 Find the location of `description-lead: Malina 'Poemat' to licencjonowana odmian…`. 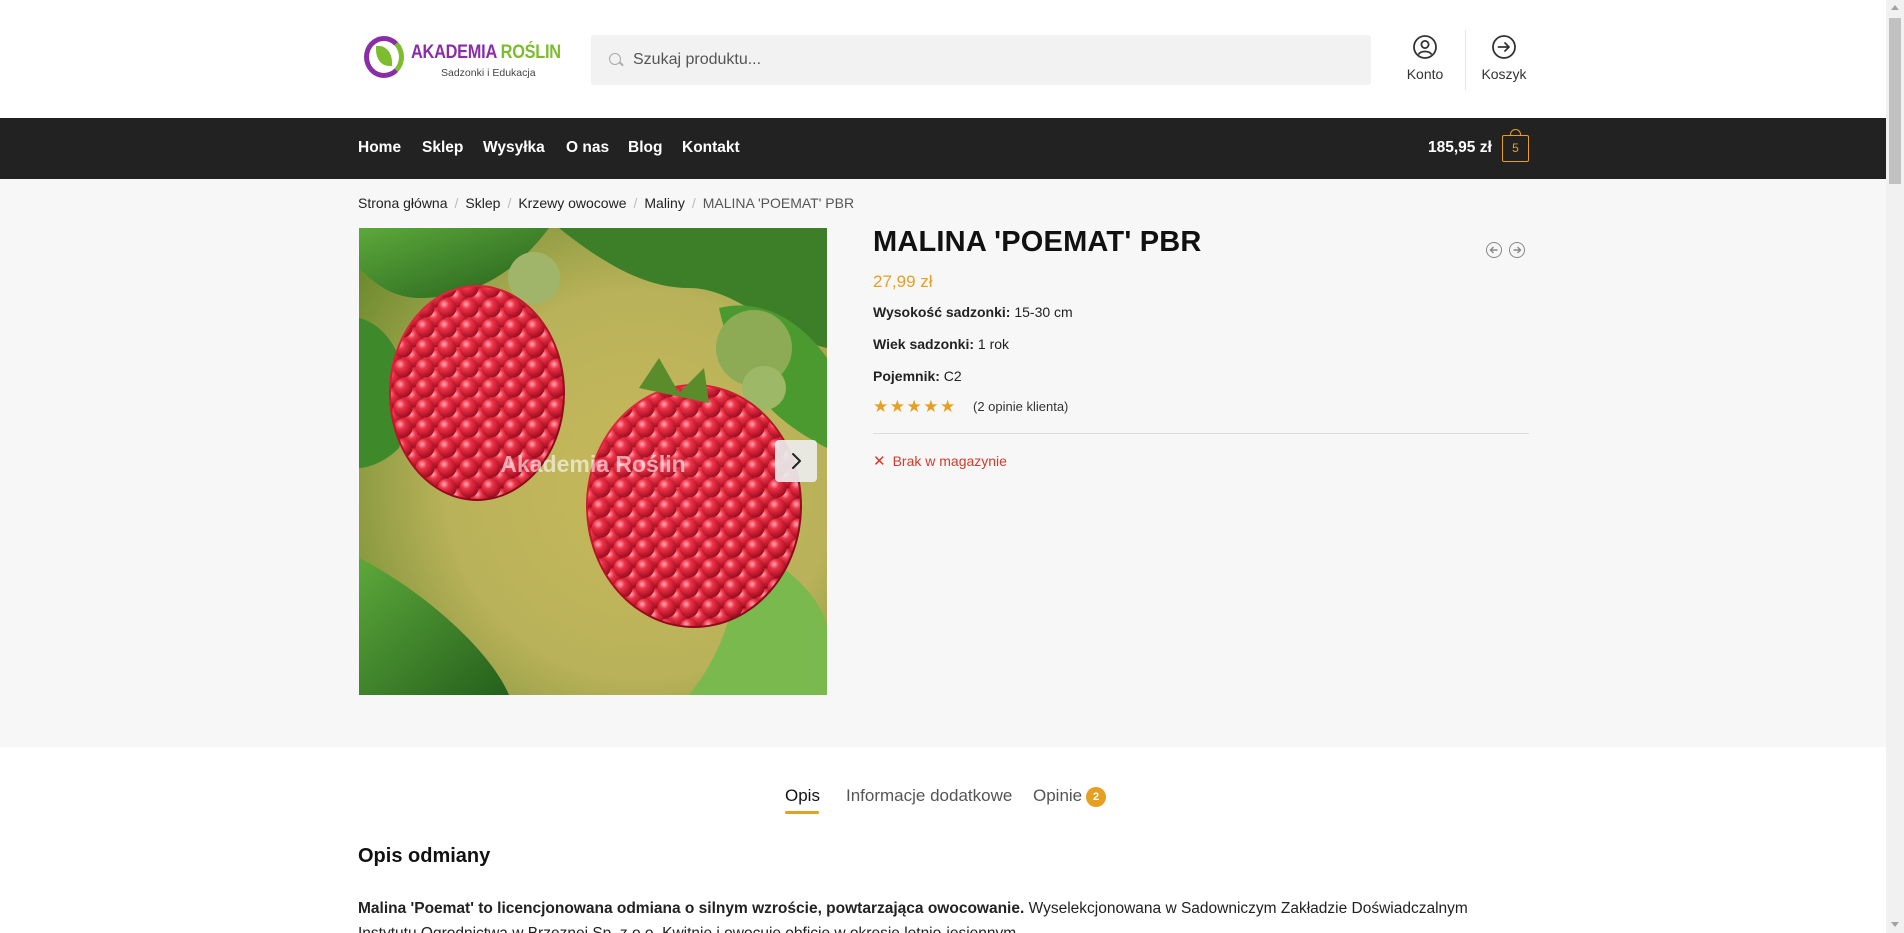

description-lead: Malina 'Poemat' to licencjonowana odmian… is located at coordinates (691, 908).